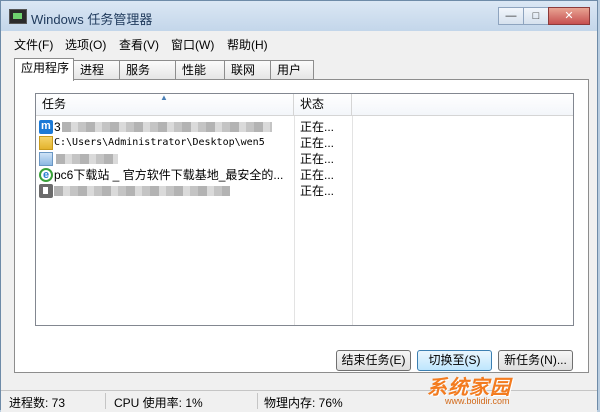  Describe the element at coordinates (536, 16) in the screenshot. I see `maximize-button: □` at that location.